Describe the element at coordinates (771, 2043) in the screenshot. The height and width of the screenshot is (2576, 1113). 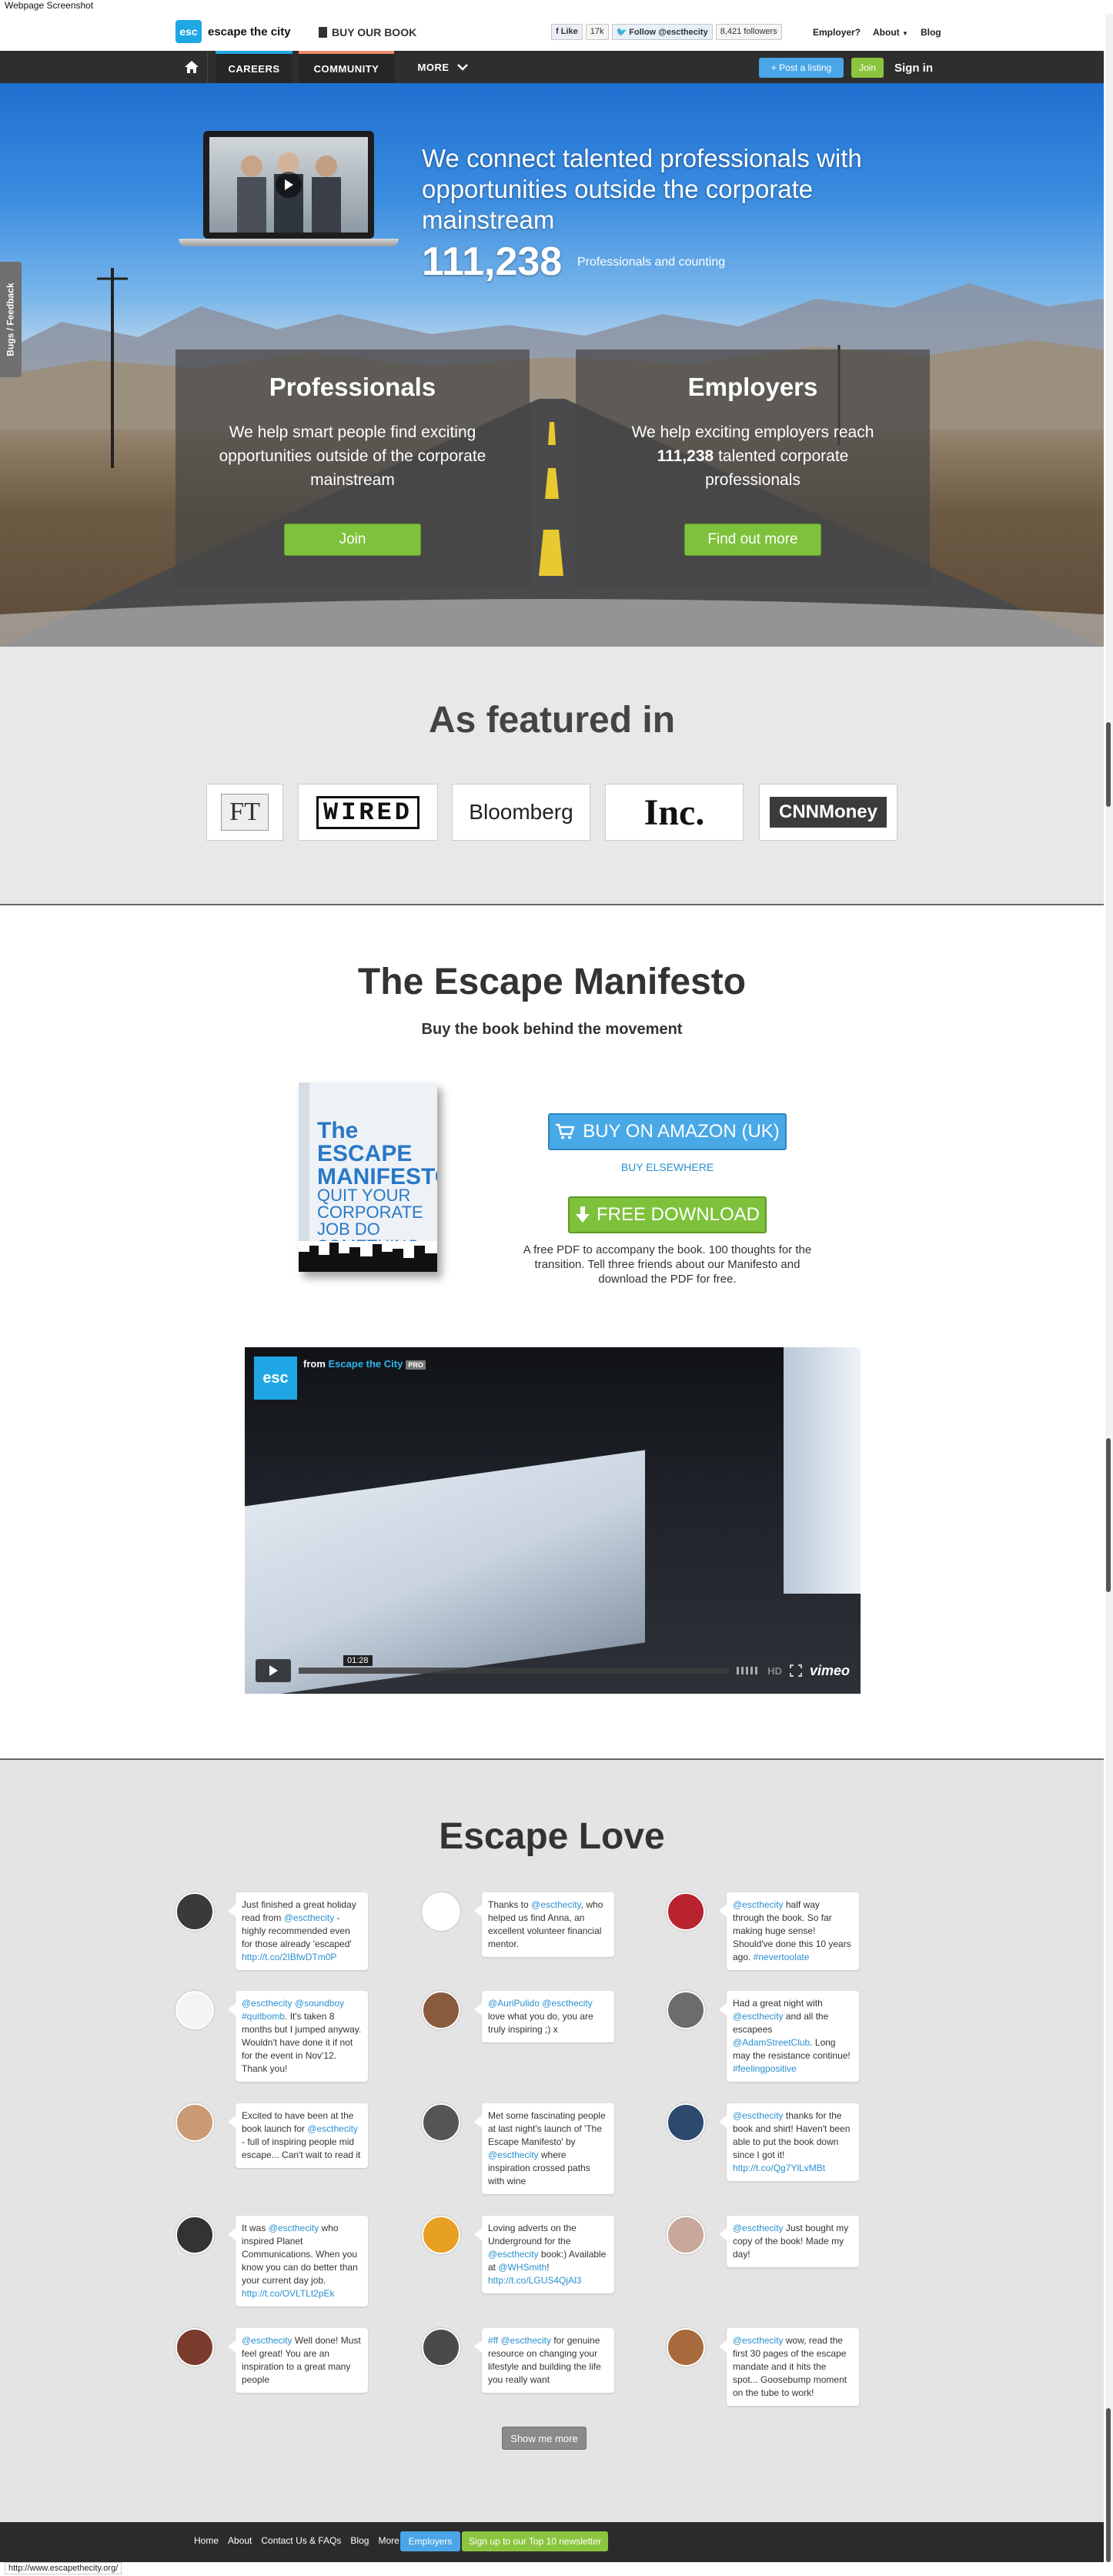
I see `tweet-link: @AdamStreetClub` at that location.